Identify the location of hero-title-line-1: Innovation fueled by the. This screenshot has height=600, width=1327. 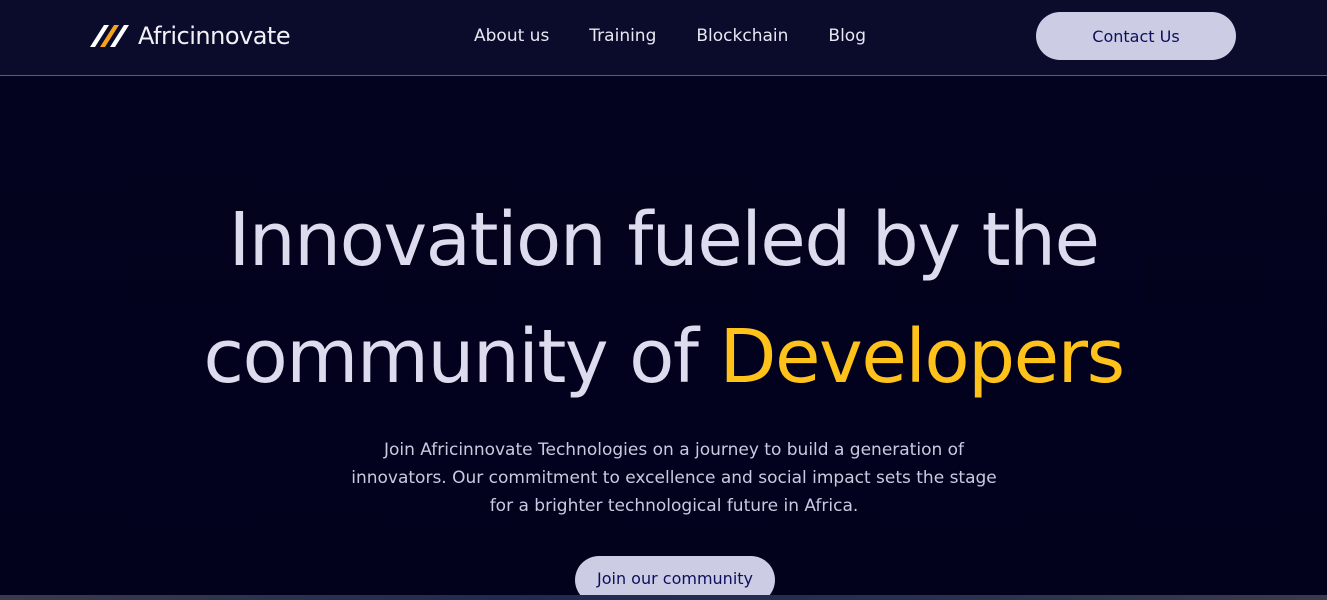
(664, 240).